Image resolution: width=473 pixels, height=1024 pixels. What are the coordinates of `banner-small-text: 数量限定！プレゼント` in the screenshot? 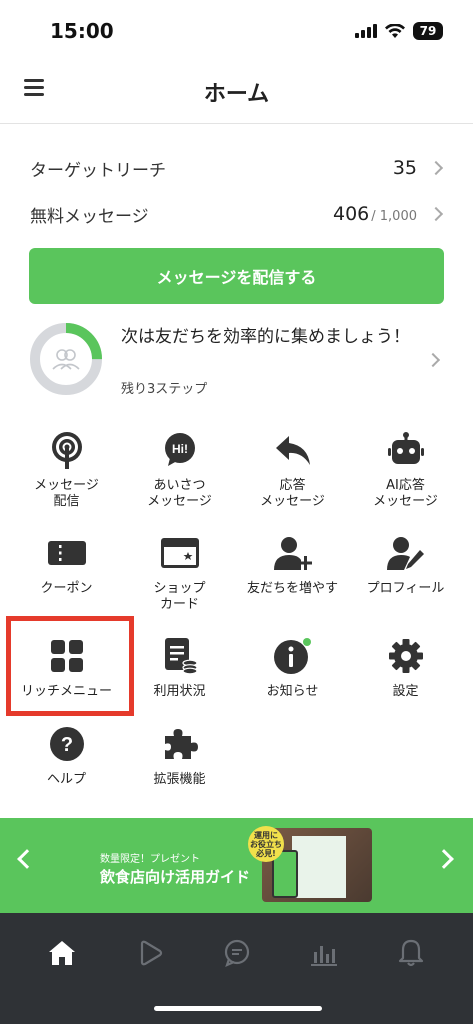 It's located at (150, 859).